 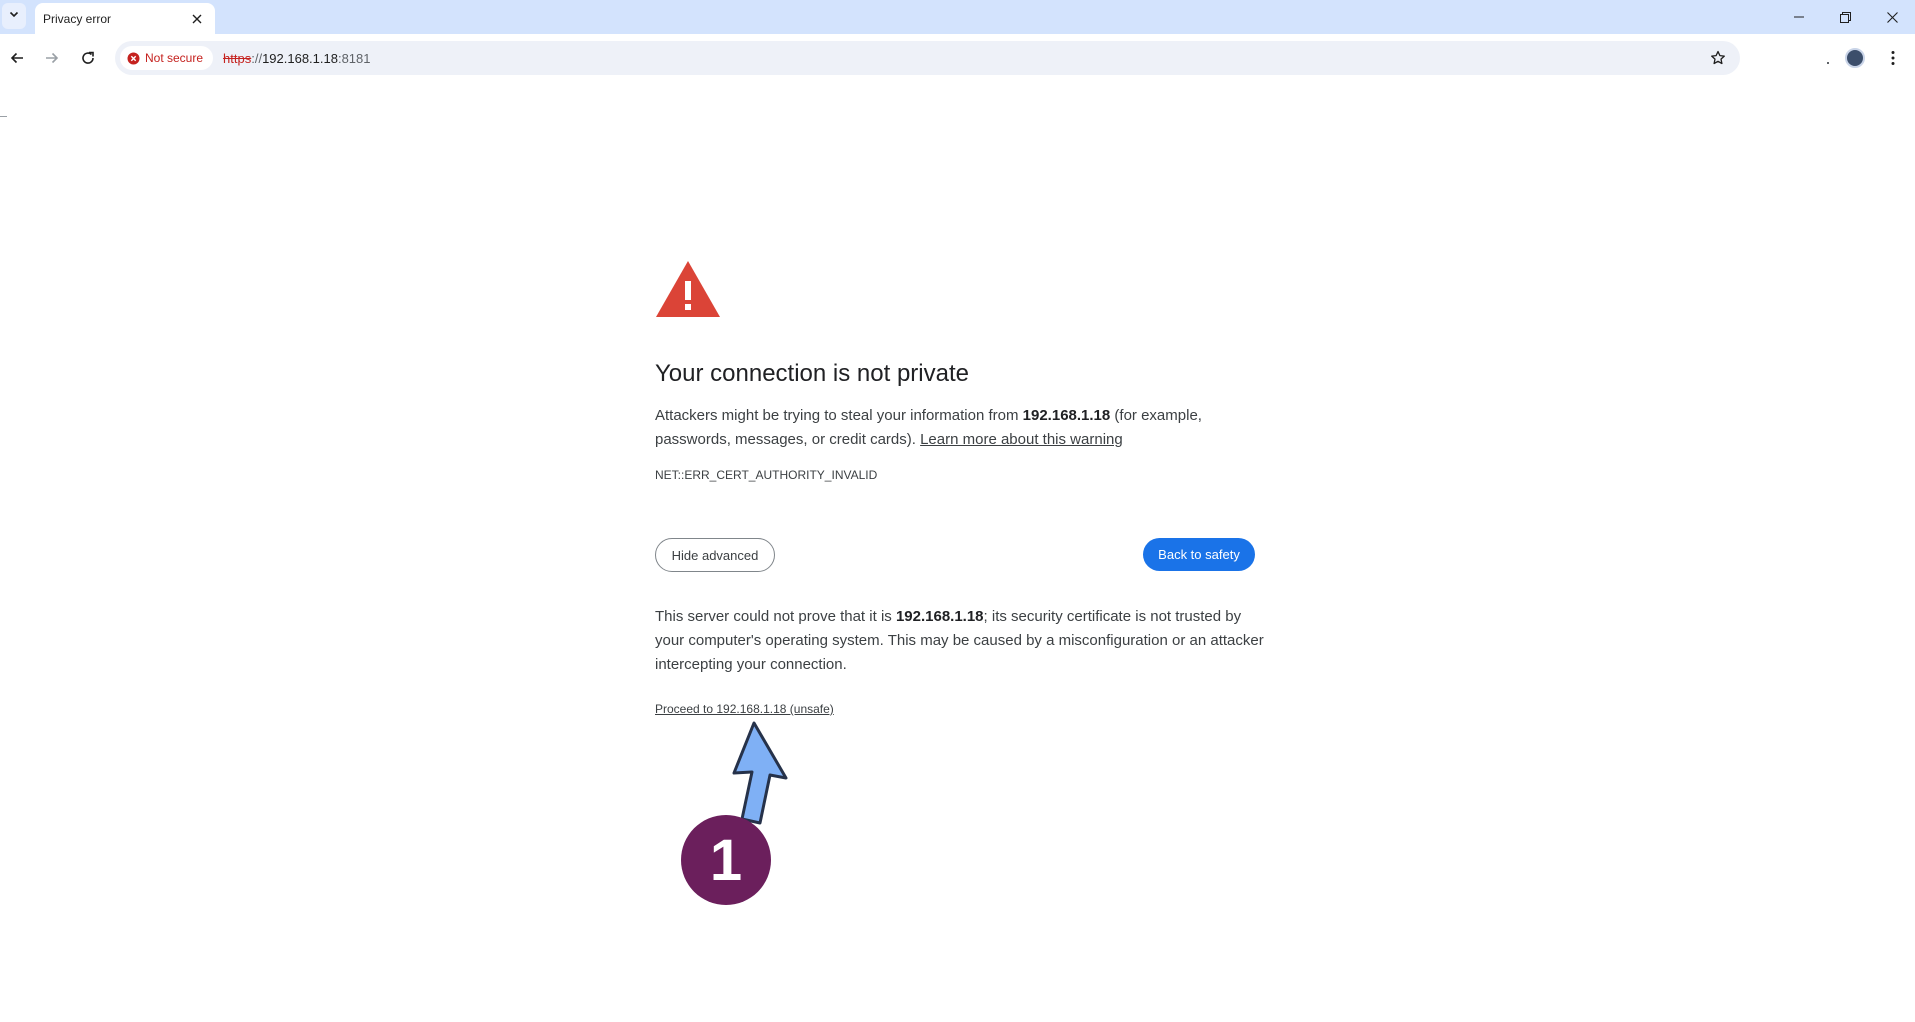 What do you see at coordinates (3, 116) in the screenshot?
I see `page-edge-mark` at bounding box center [3, 116].